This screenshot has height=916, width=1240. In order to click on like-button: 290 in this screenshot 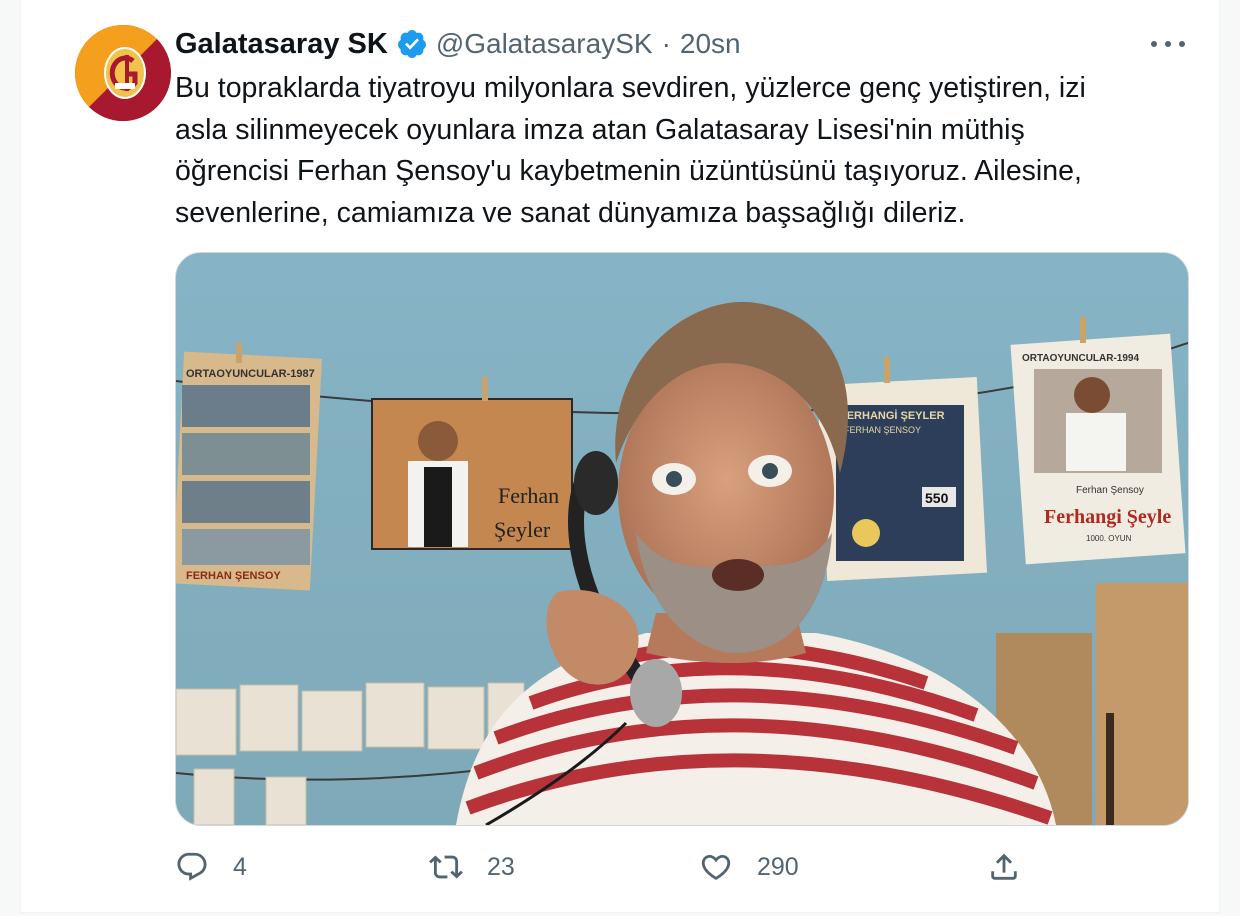, I will do `click(749, 867)`.